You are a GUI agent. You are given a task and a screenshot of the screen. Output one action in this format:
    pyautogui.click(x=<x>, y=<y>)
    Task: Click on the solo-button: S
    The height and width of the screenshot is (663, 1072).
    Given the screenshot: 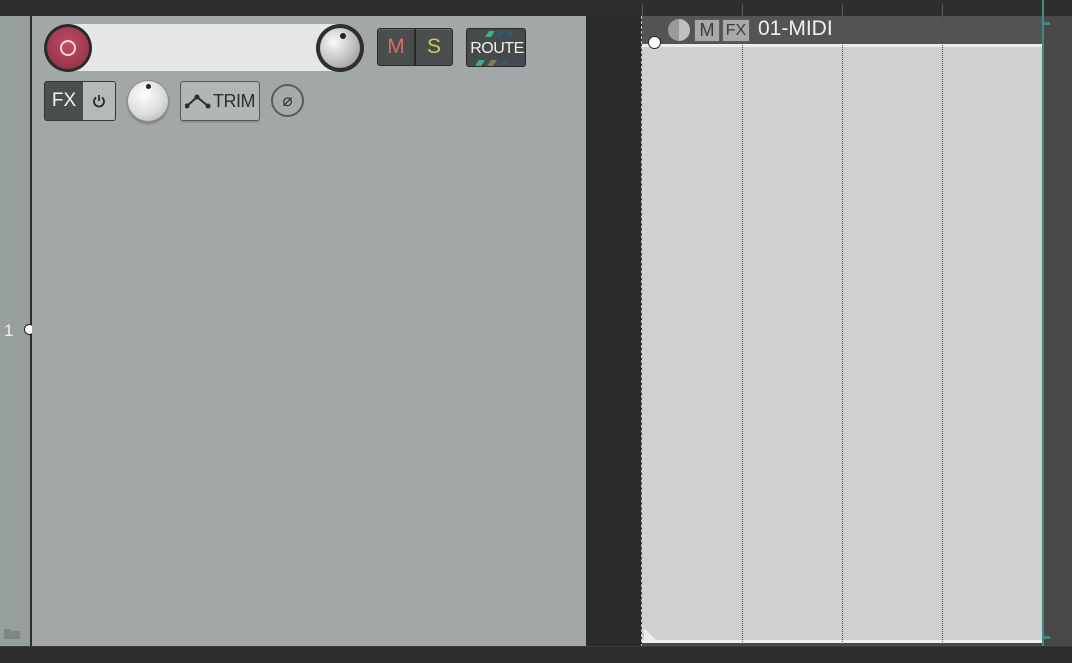 What is the action you would take?
    pyautogui.click(x=434, y=47)
    